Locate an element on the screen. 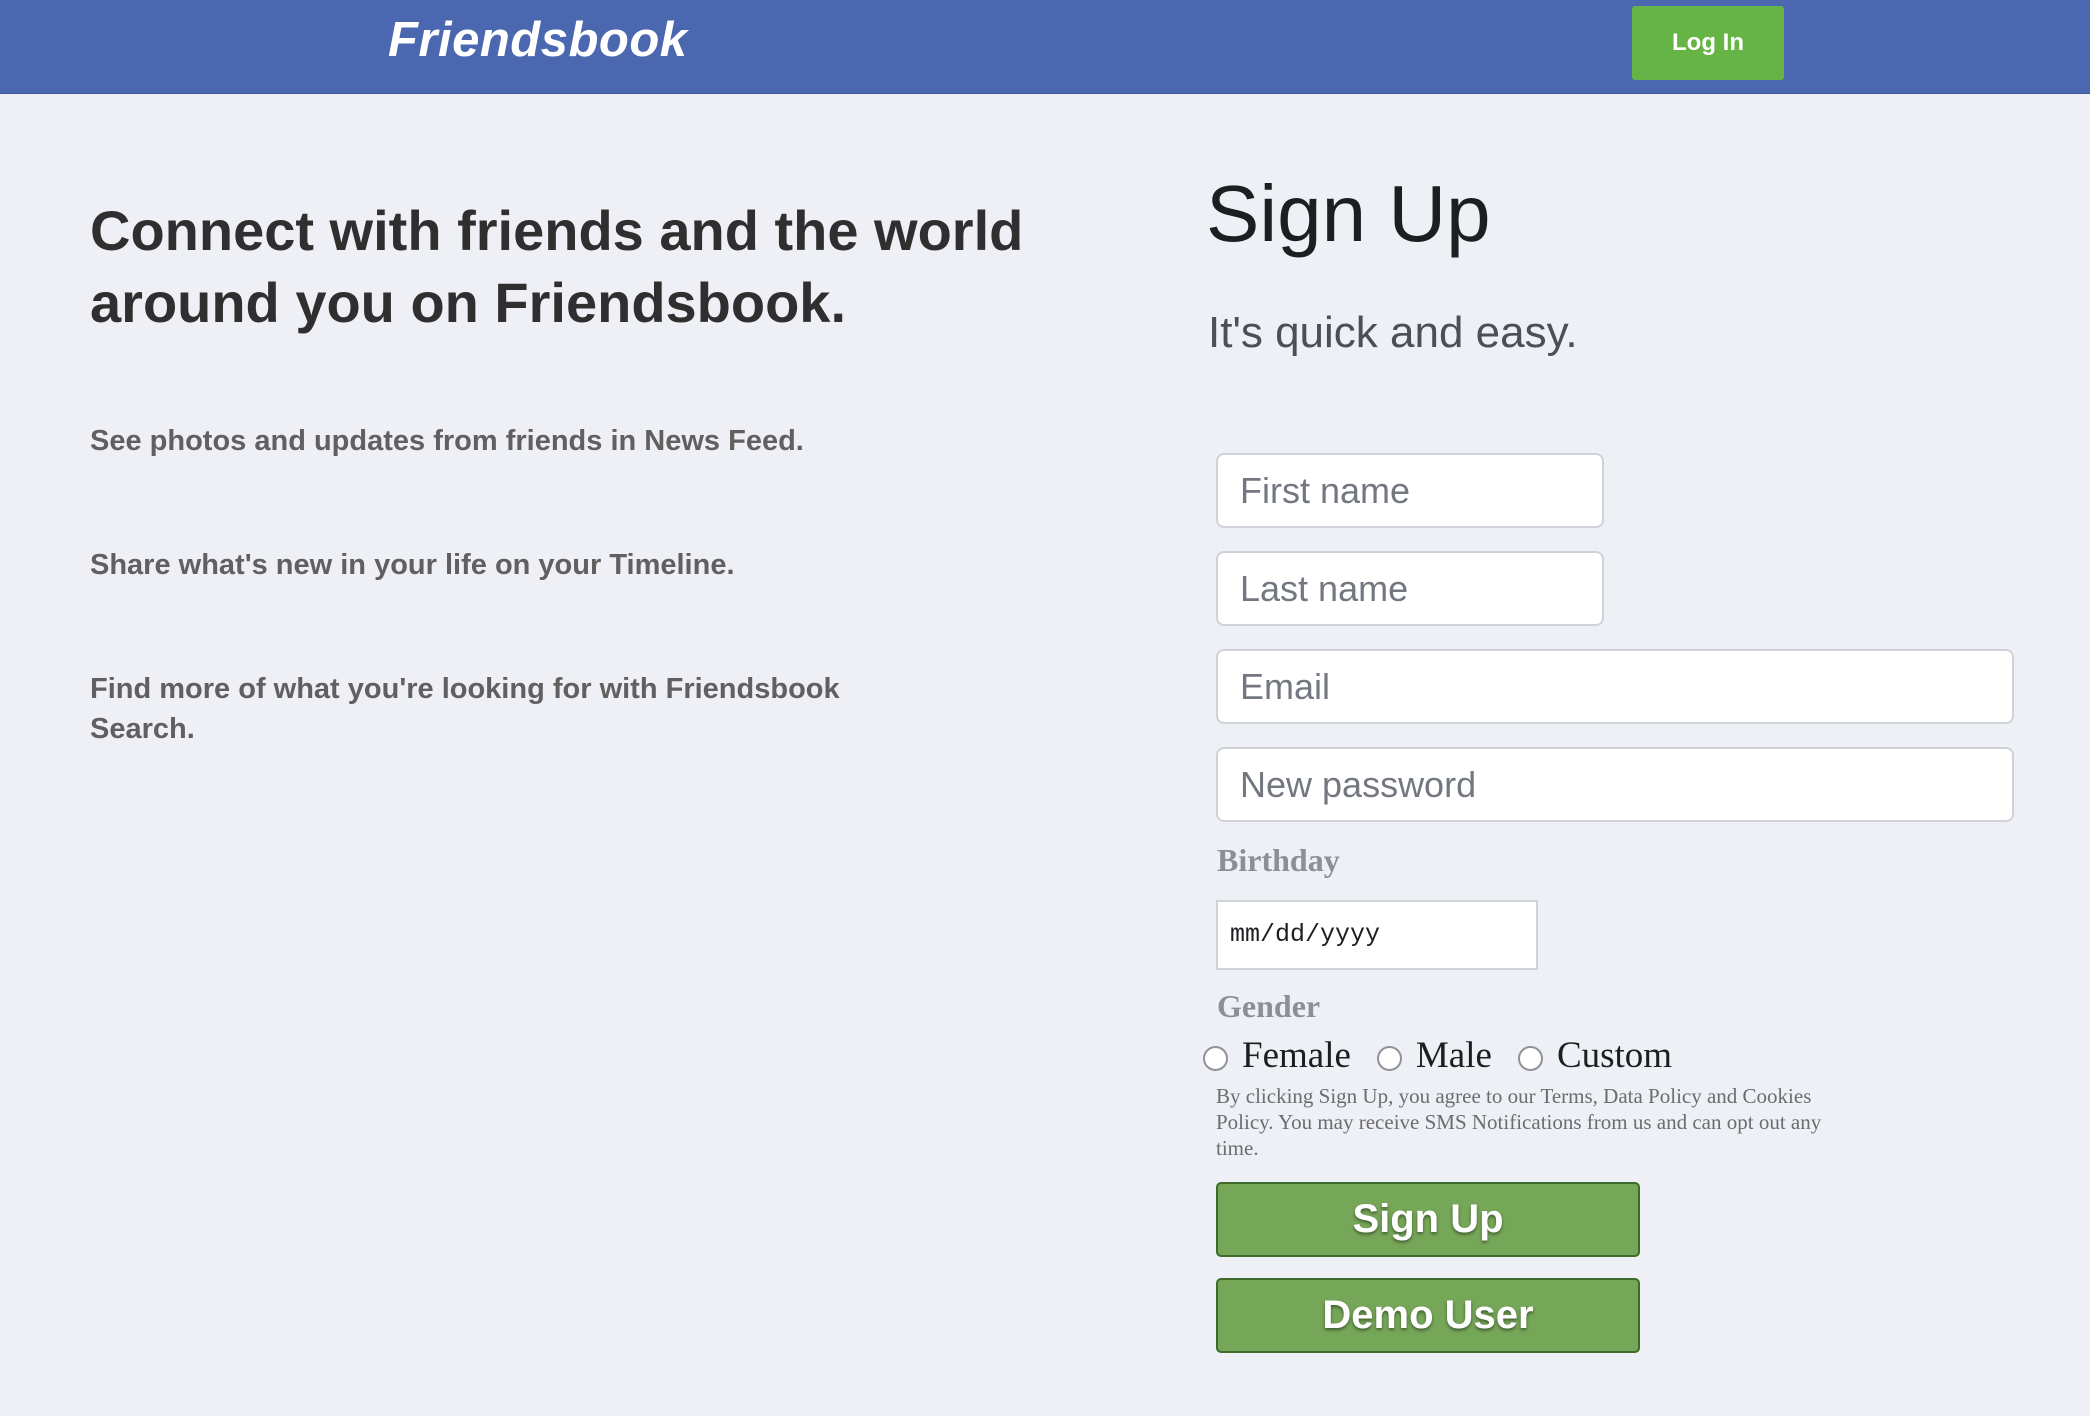  gender-option-male: Male is located at coordinates (1434, 1055).